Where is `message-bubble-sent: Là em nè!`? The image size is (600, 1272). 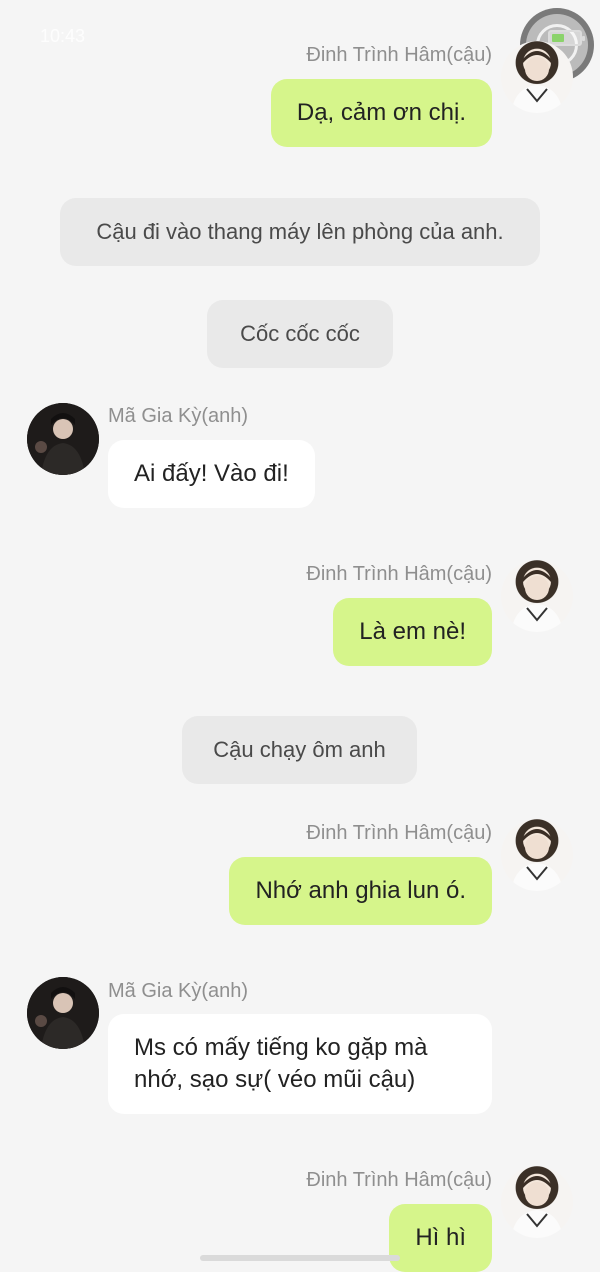 message-bubble-sent: Là em nè! is located at coordinates (412, 632).